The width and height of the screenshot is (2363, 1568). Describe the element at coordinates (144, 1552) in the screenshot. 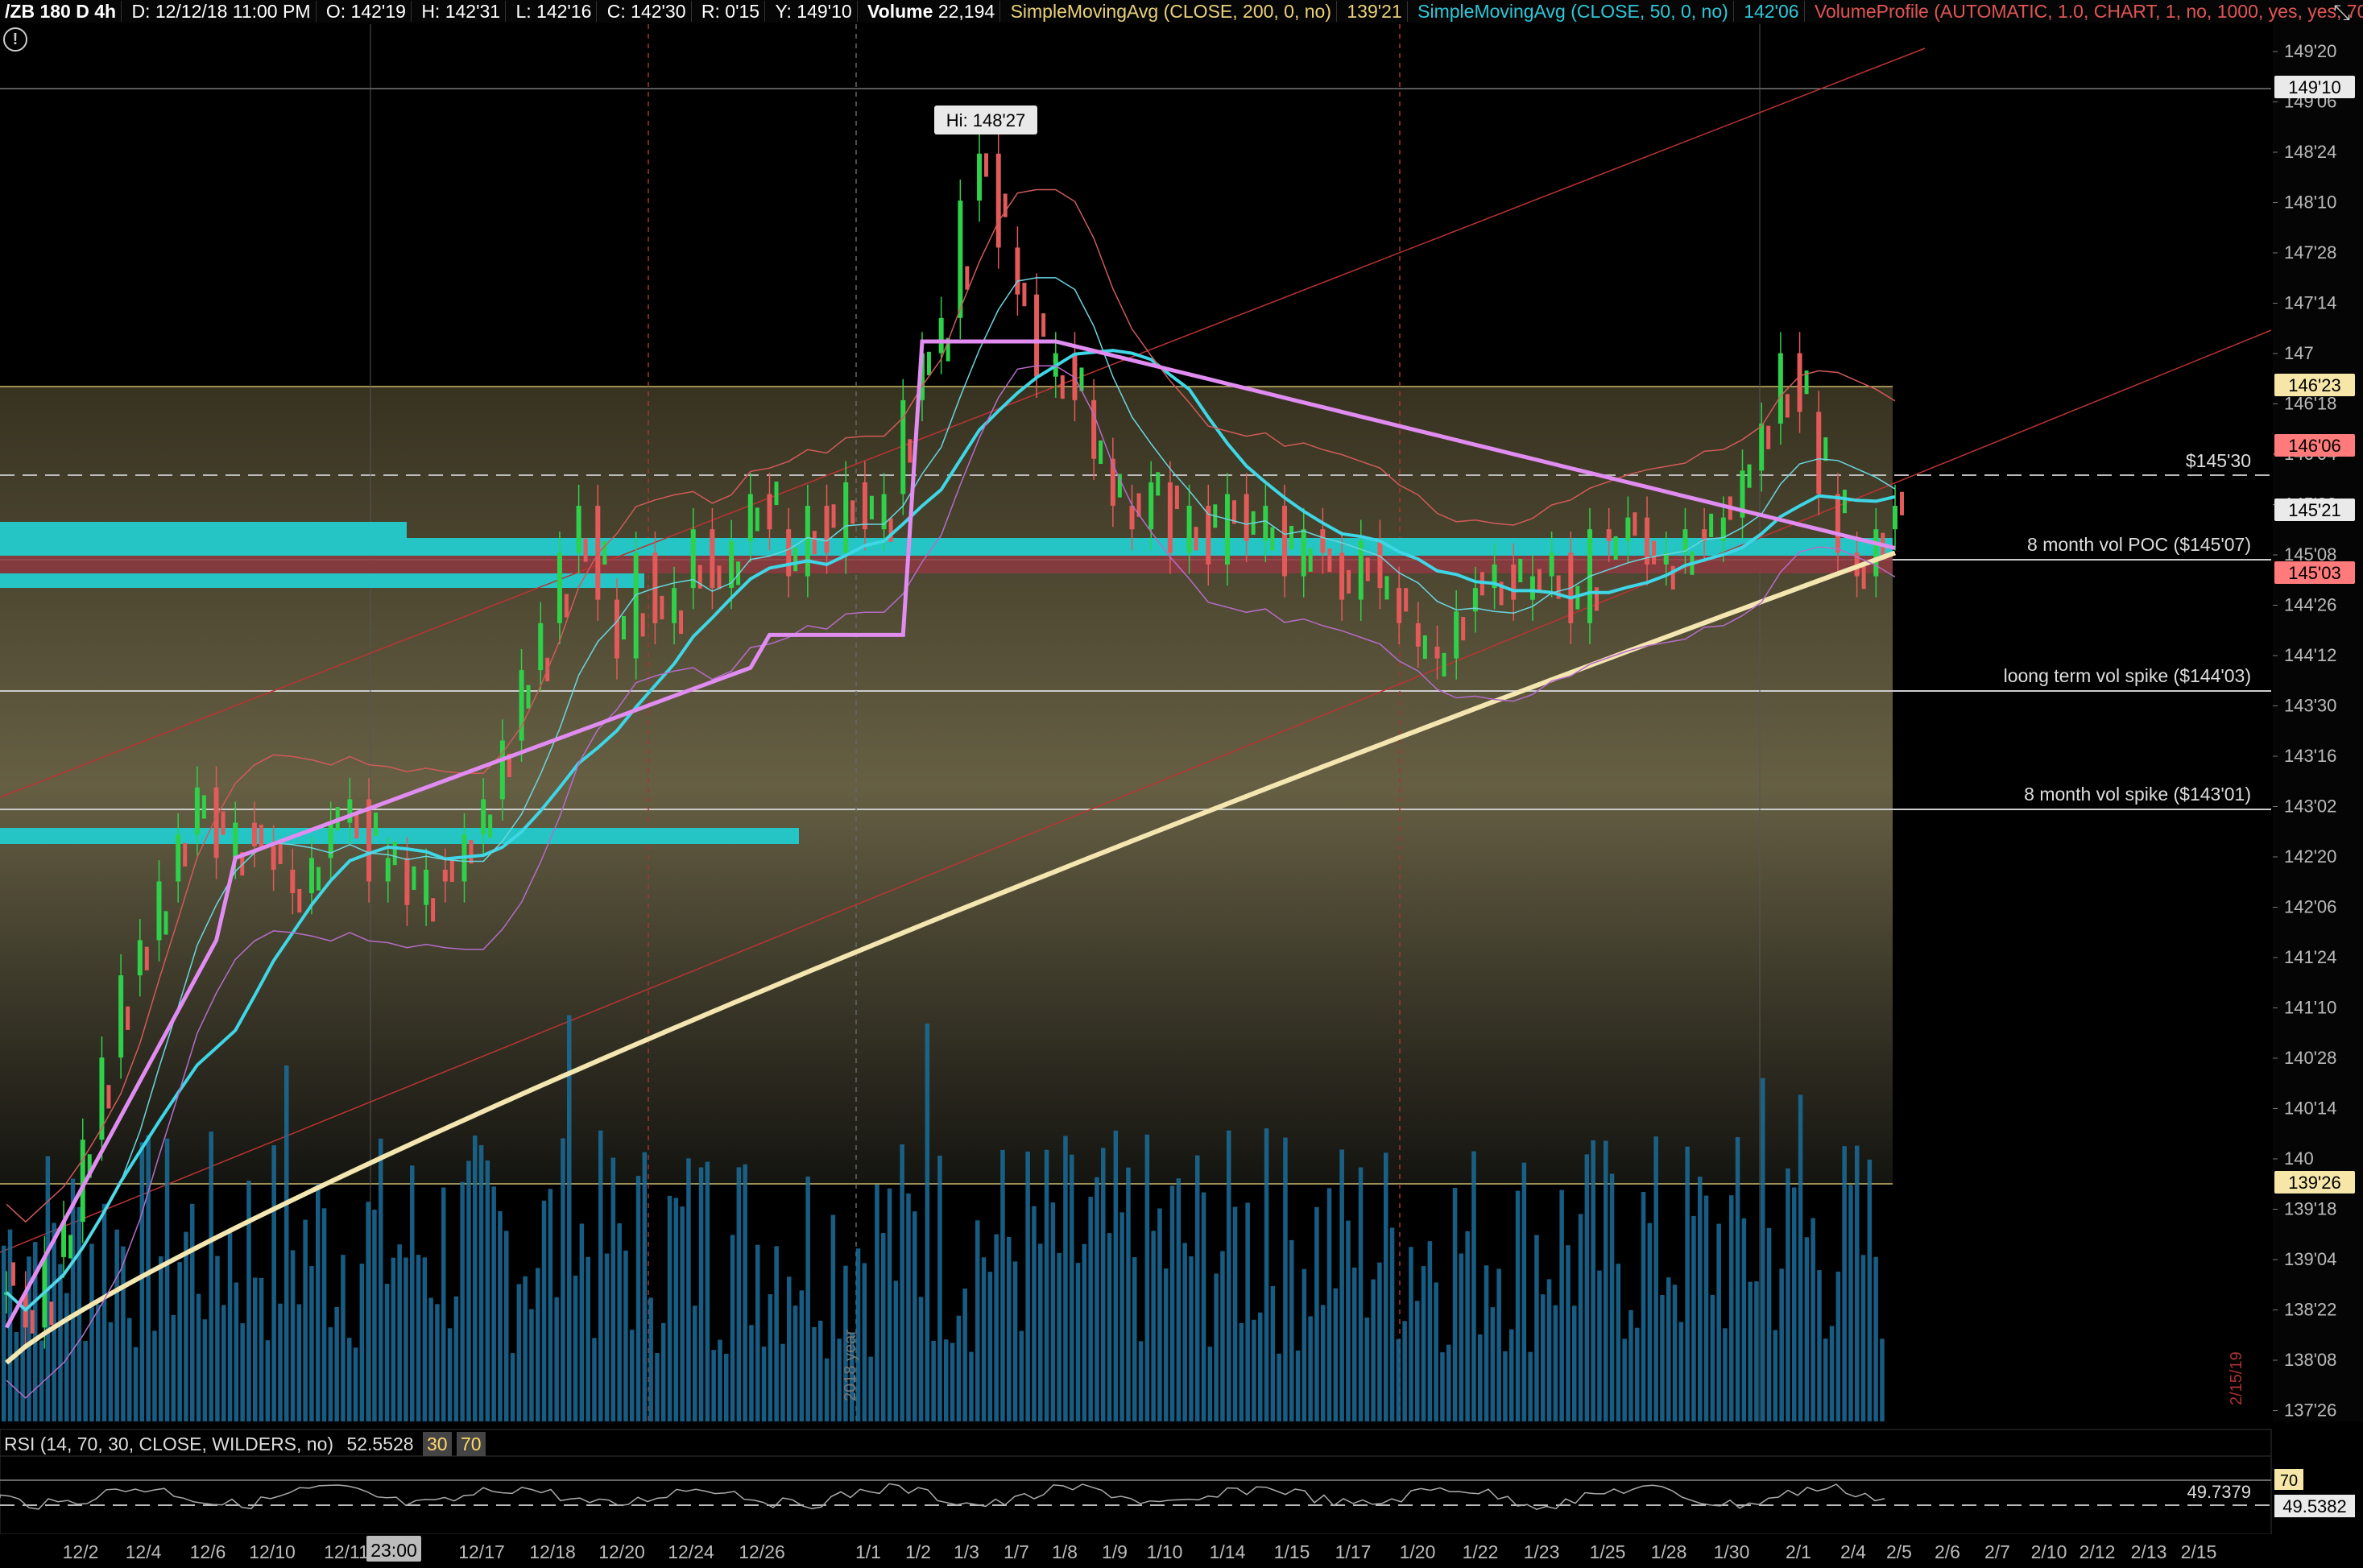

I see `x-tick-label: 12/4` at that location.